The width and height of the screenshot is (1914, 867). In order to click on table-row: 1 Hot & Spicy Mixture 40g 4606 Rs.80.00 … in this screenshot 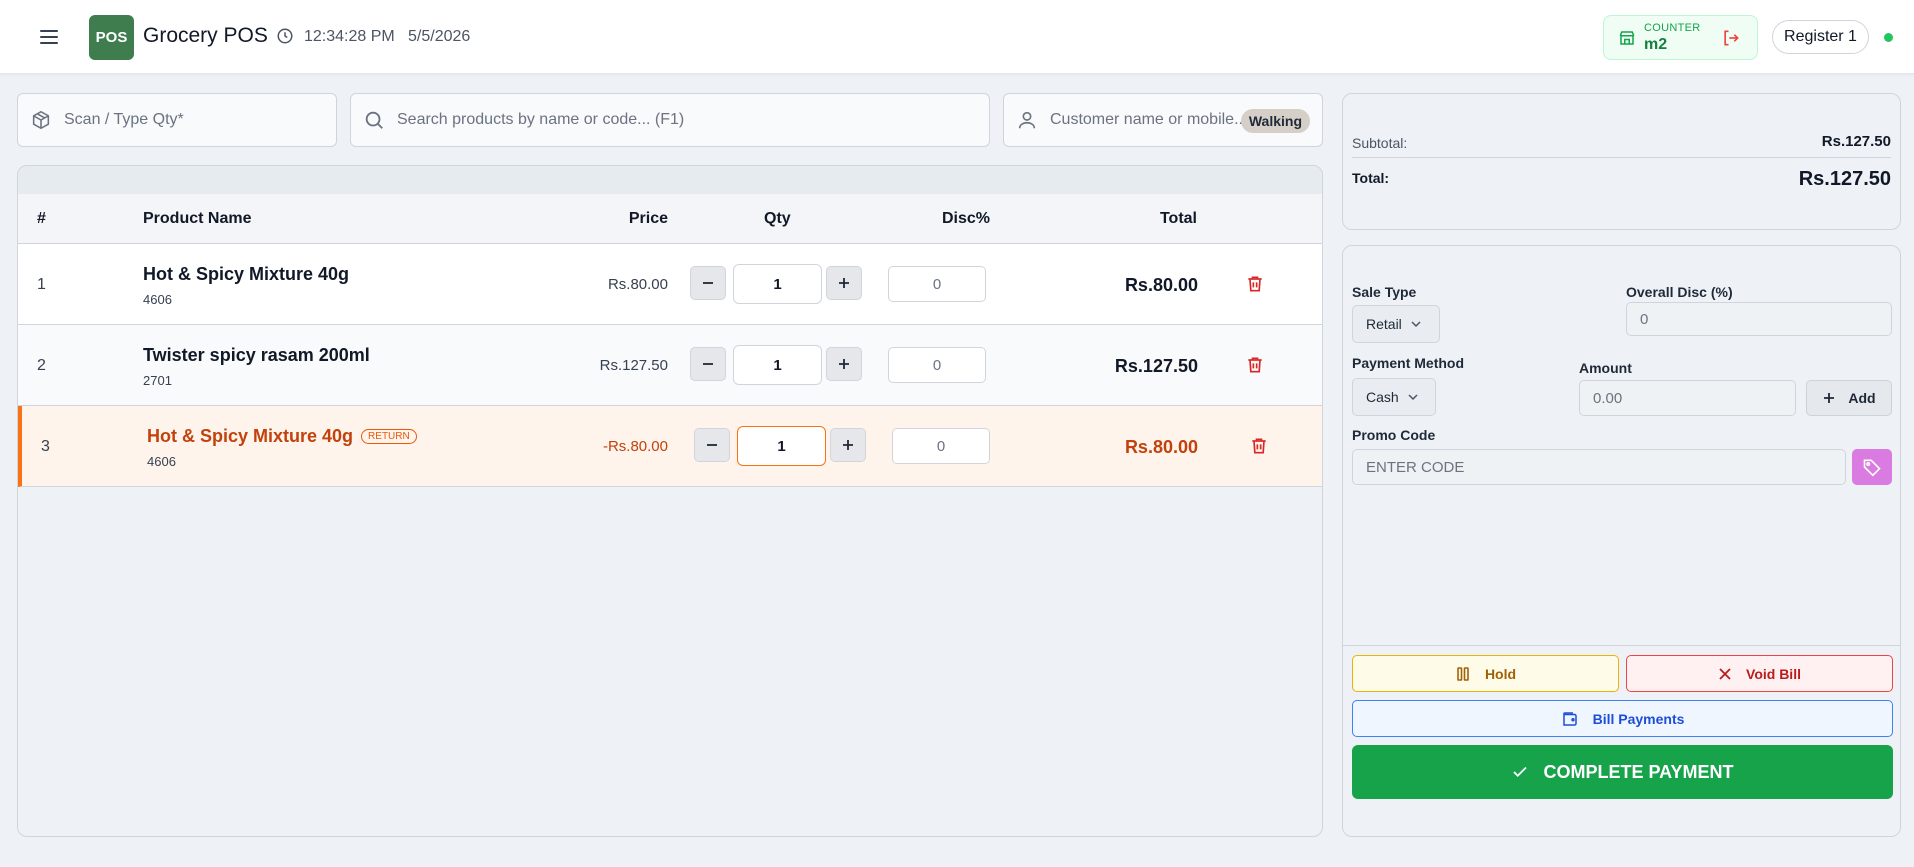, I will do `click(670, 284)`.